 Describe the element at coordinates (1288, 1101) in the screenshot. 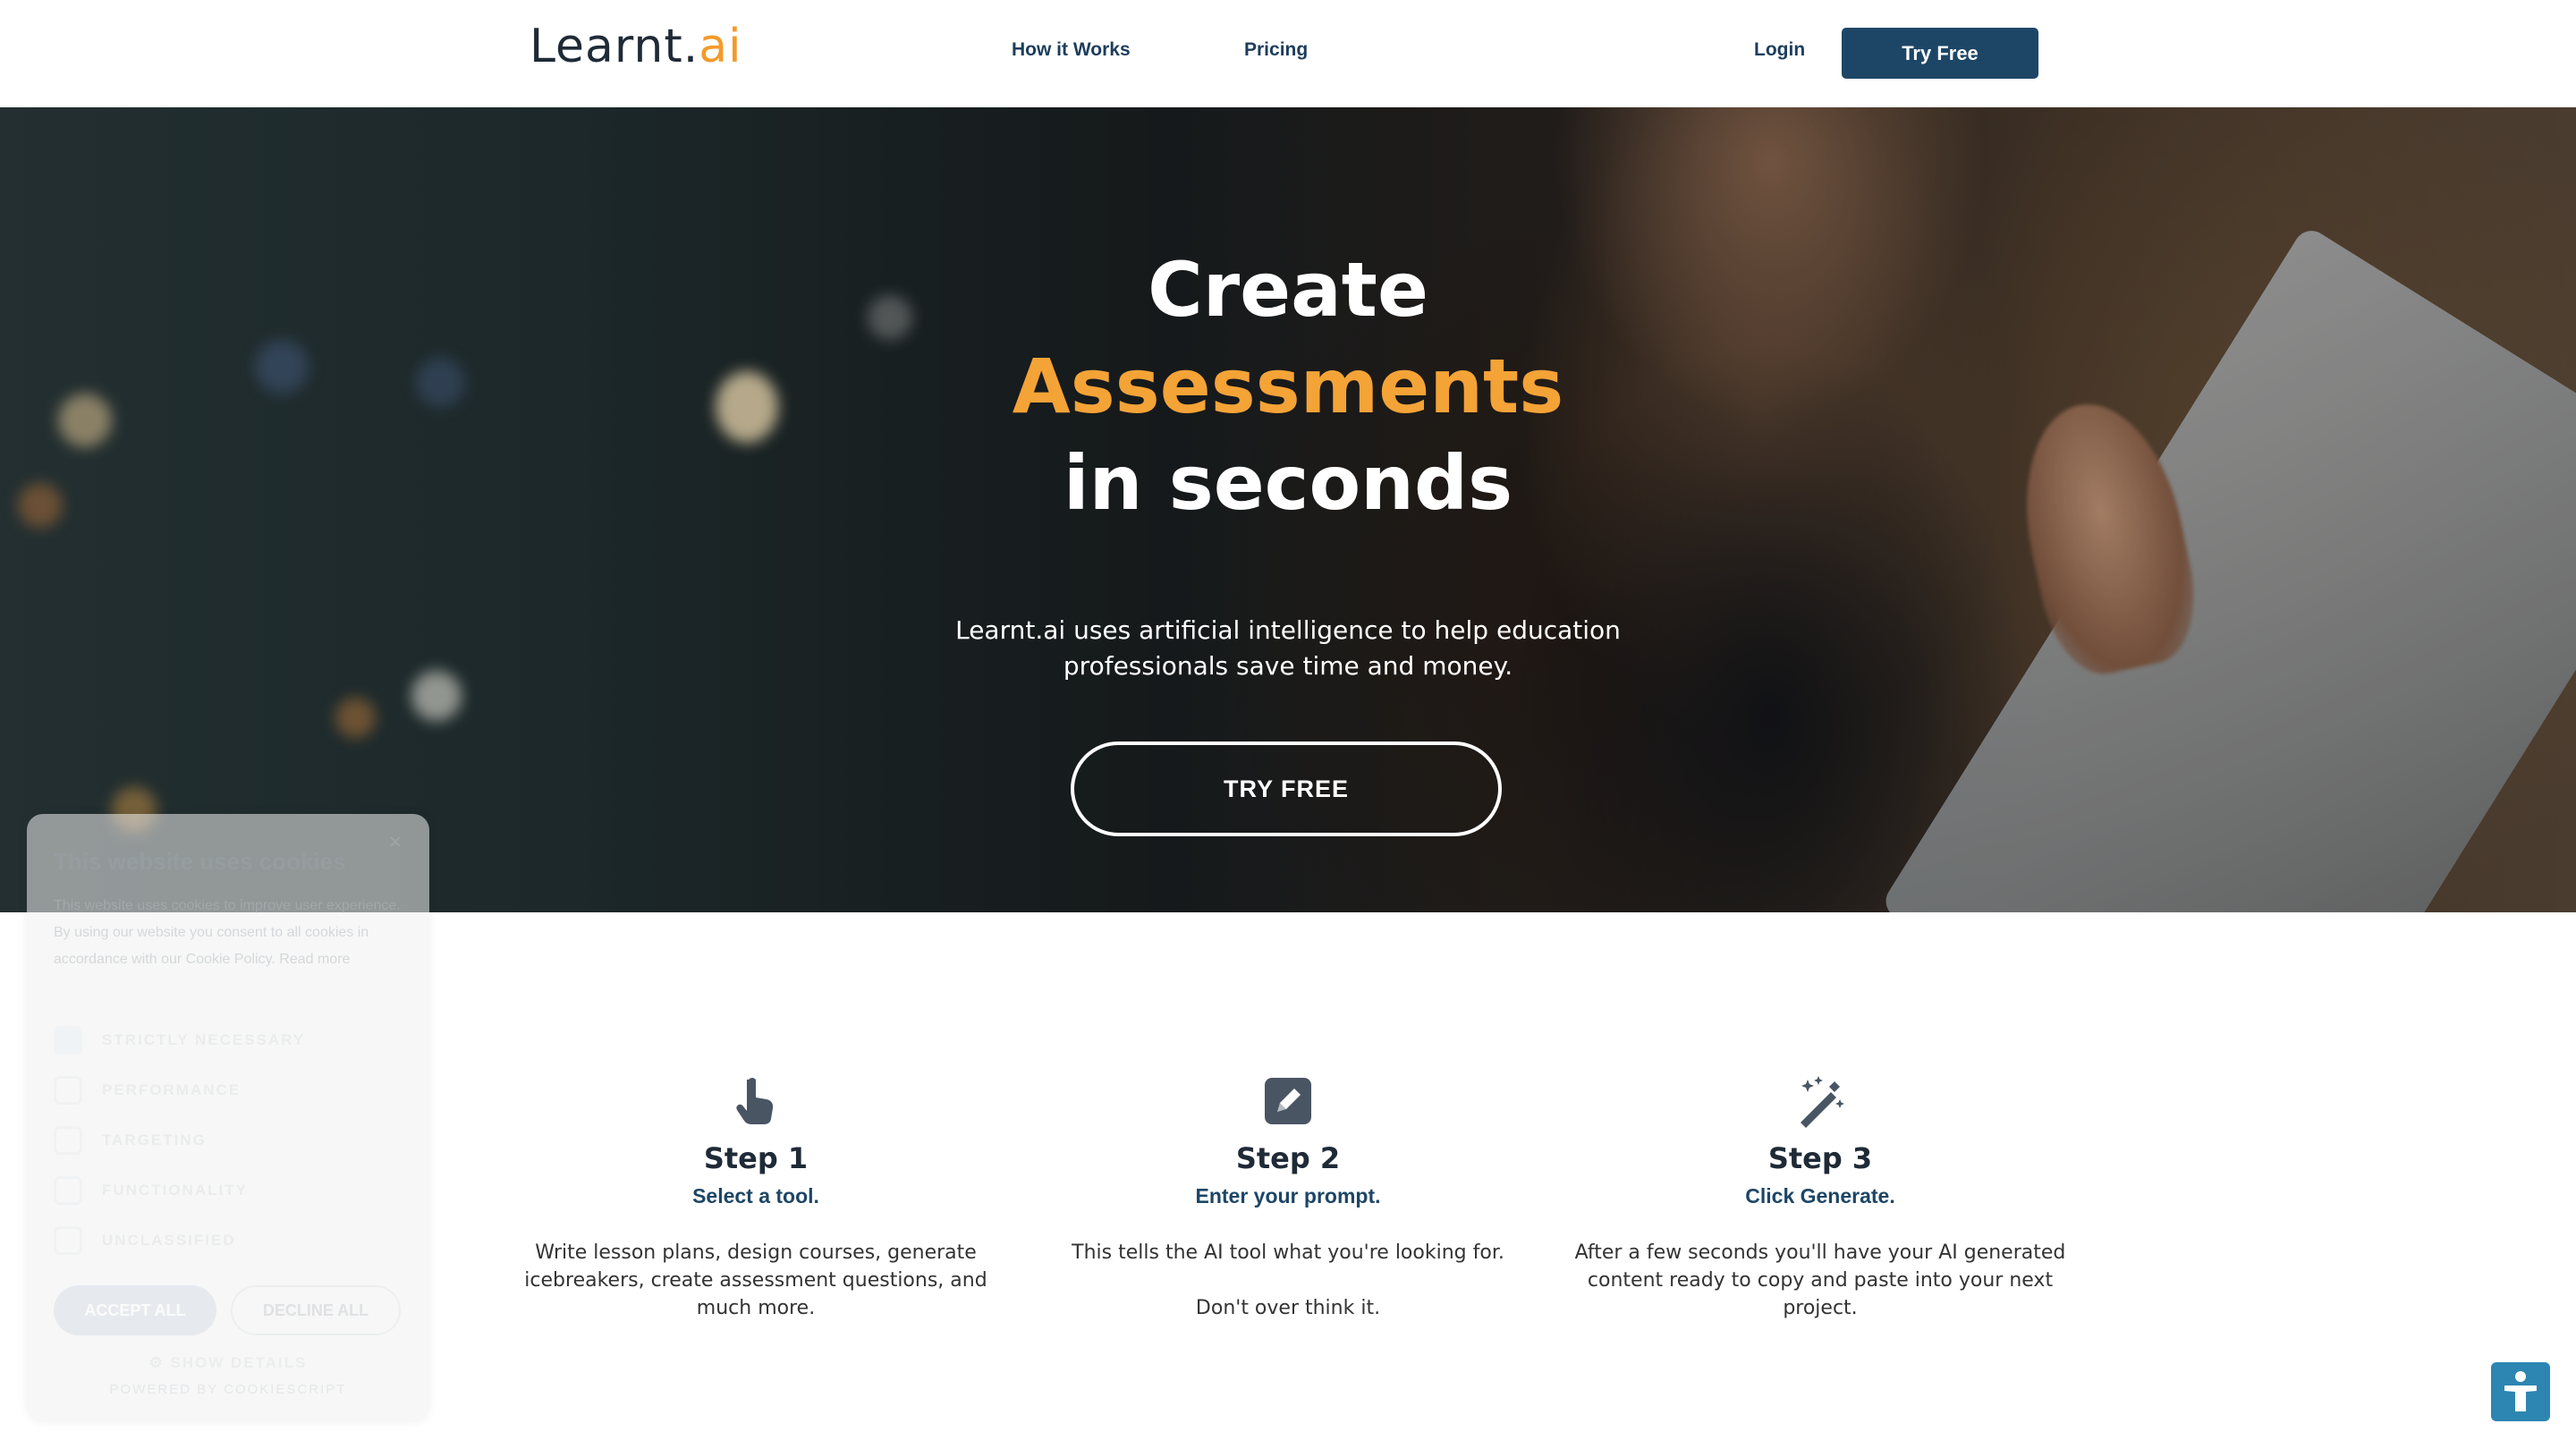

I see `pencil-square-icon` at that location.